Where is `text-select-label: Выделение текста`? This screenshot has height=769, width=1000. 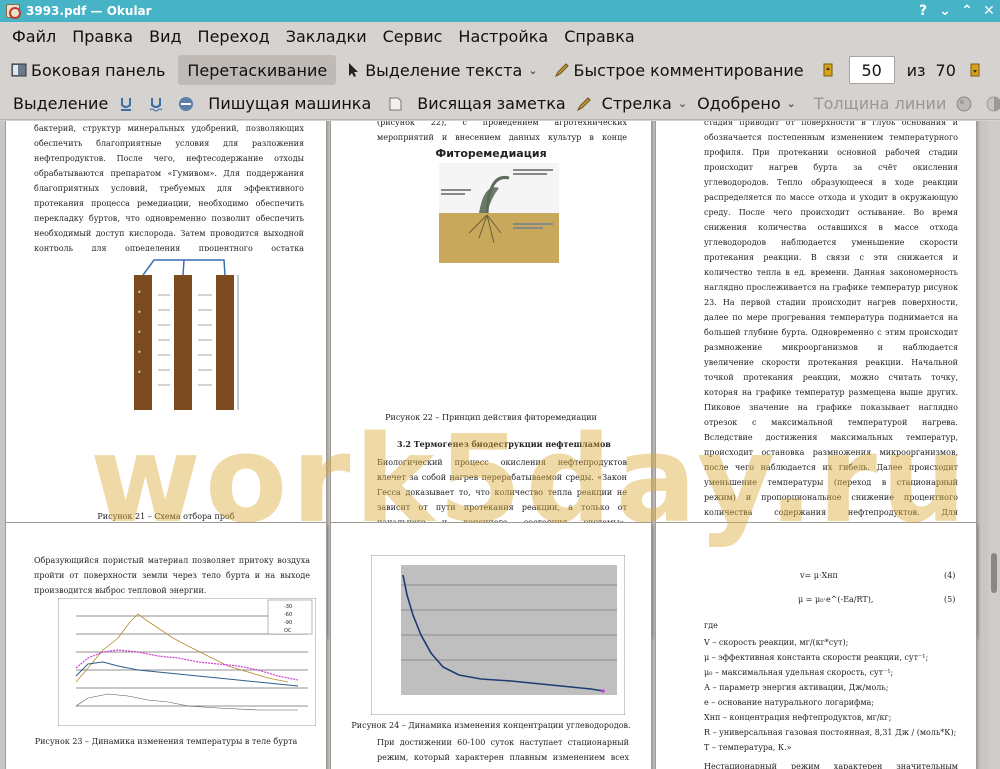 text-select-label: Выделение текста is located at coordinates (444, 70).